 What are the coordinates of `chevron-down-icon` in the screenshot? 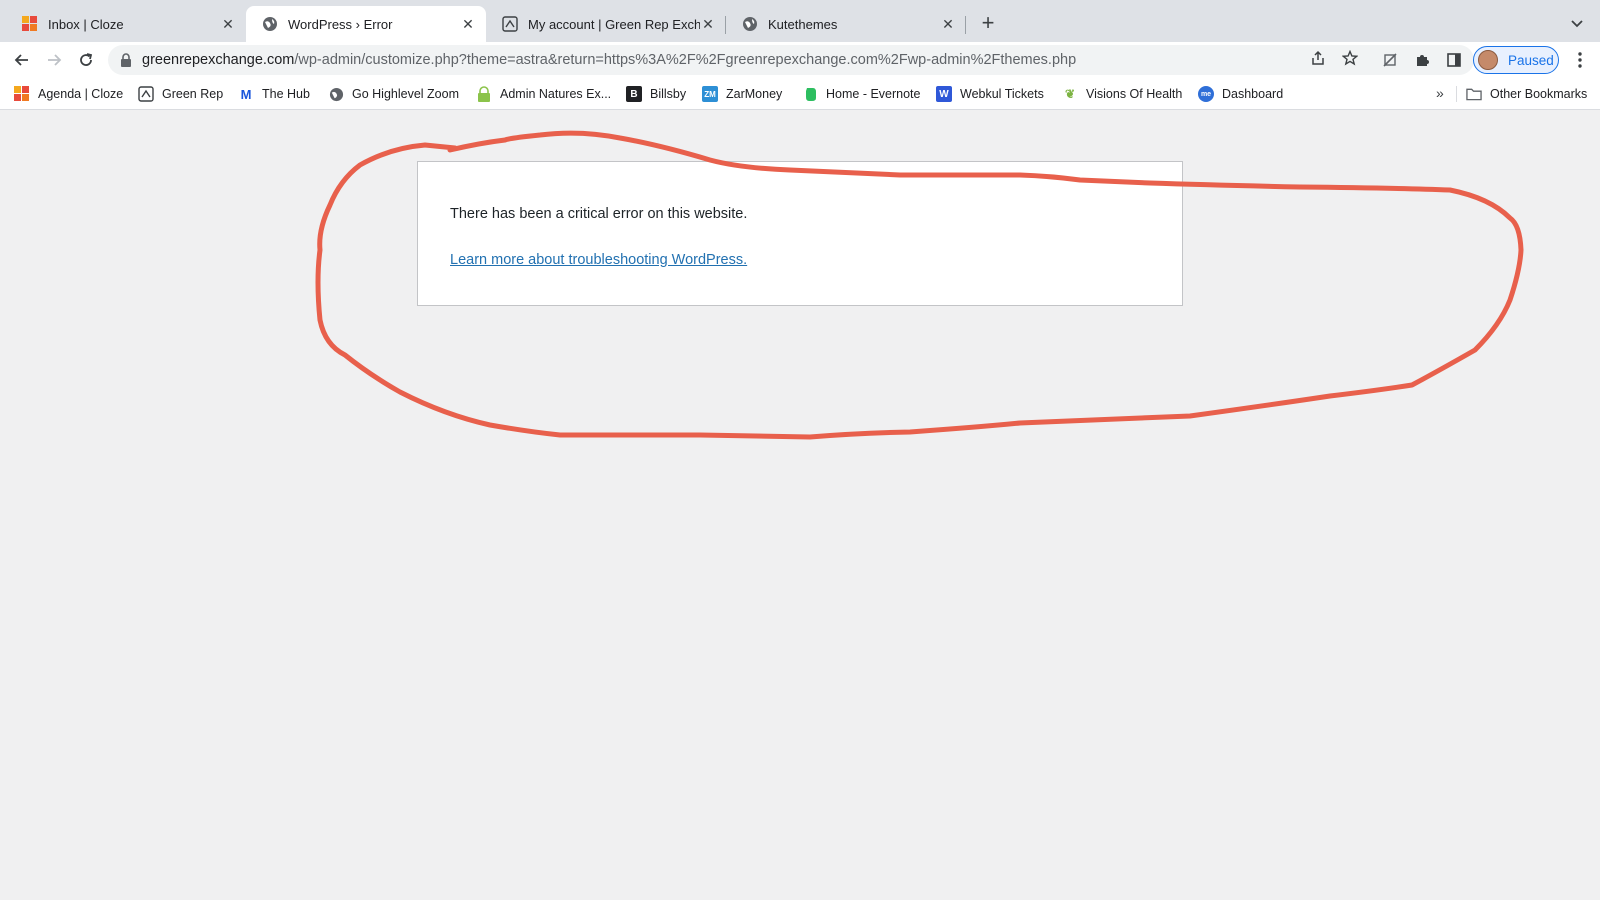 It's located at (1577, 23).